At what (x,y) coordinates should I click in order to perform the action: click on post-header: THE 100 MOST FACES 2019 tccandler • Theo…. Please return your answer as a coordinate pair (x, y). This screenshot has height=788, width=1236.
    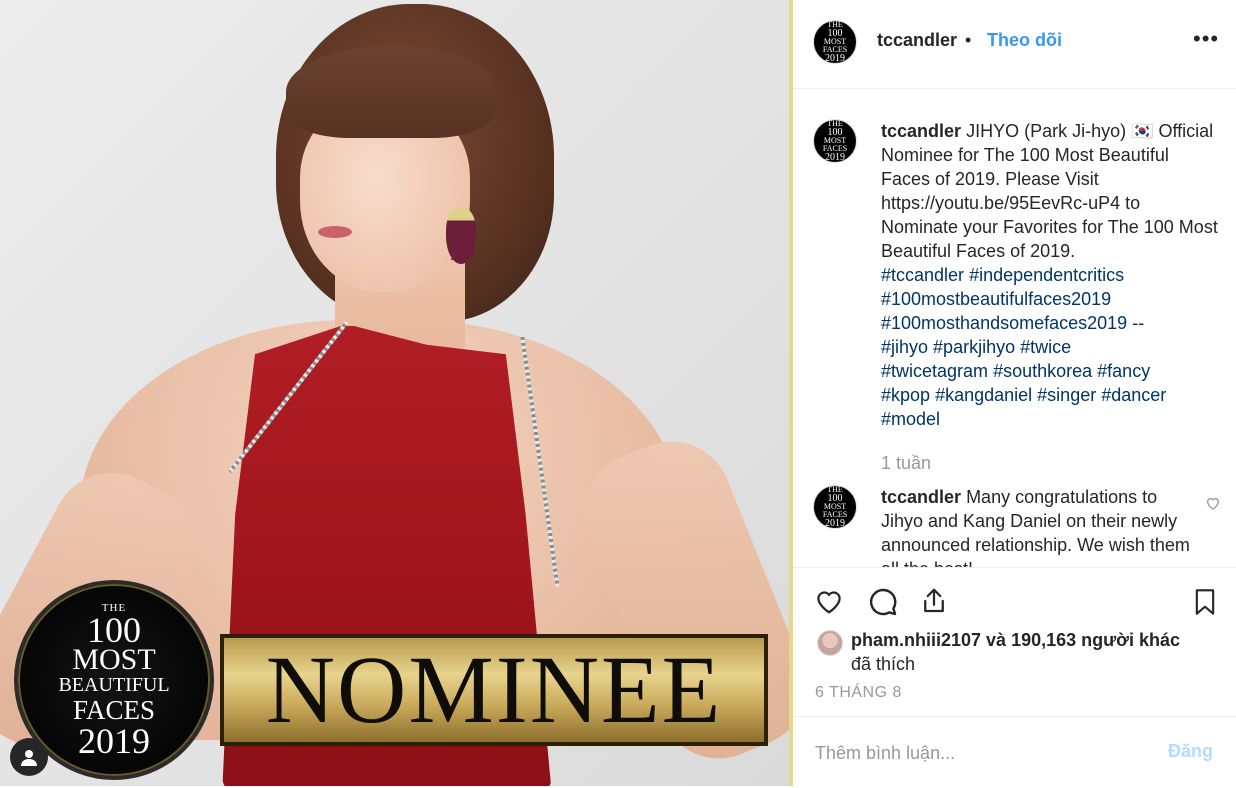
    Looking at the image, I should click on (1014, 44).